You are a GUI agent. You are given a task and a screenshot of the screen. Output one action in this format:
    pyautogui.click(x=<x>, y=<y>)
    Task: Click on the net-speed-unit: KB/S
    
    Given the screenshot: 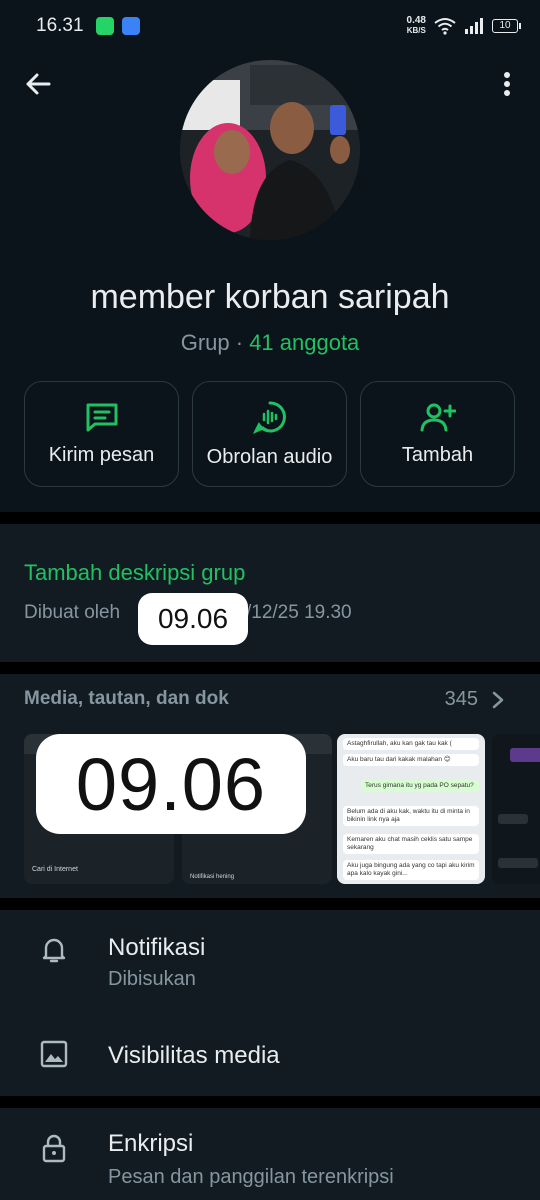 What is the action you would take?
    pyautogui.click(x=416, y=30)
    